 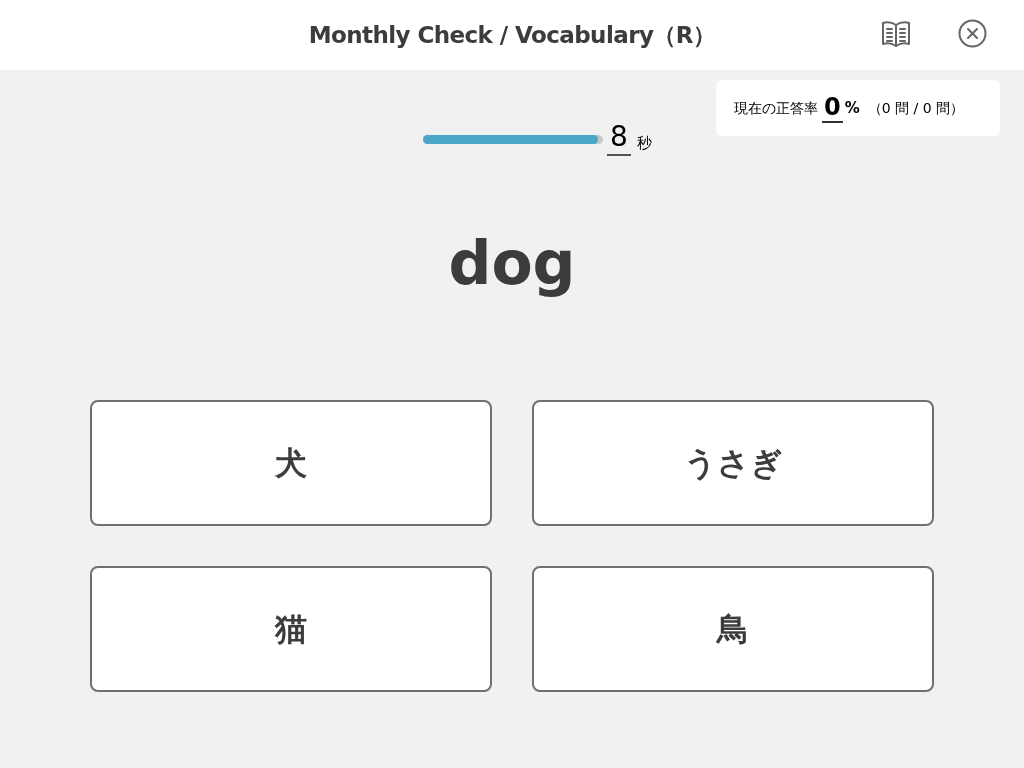 I want to click on answer-button: 犬, so click(x=291, y=463).